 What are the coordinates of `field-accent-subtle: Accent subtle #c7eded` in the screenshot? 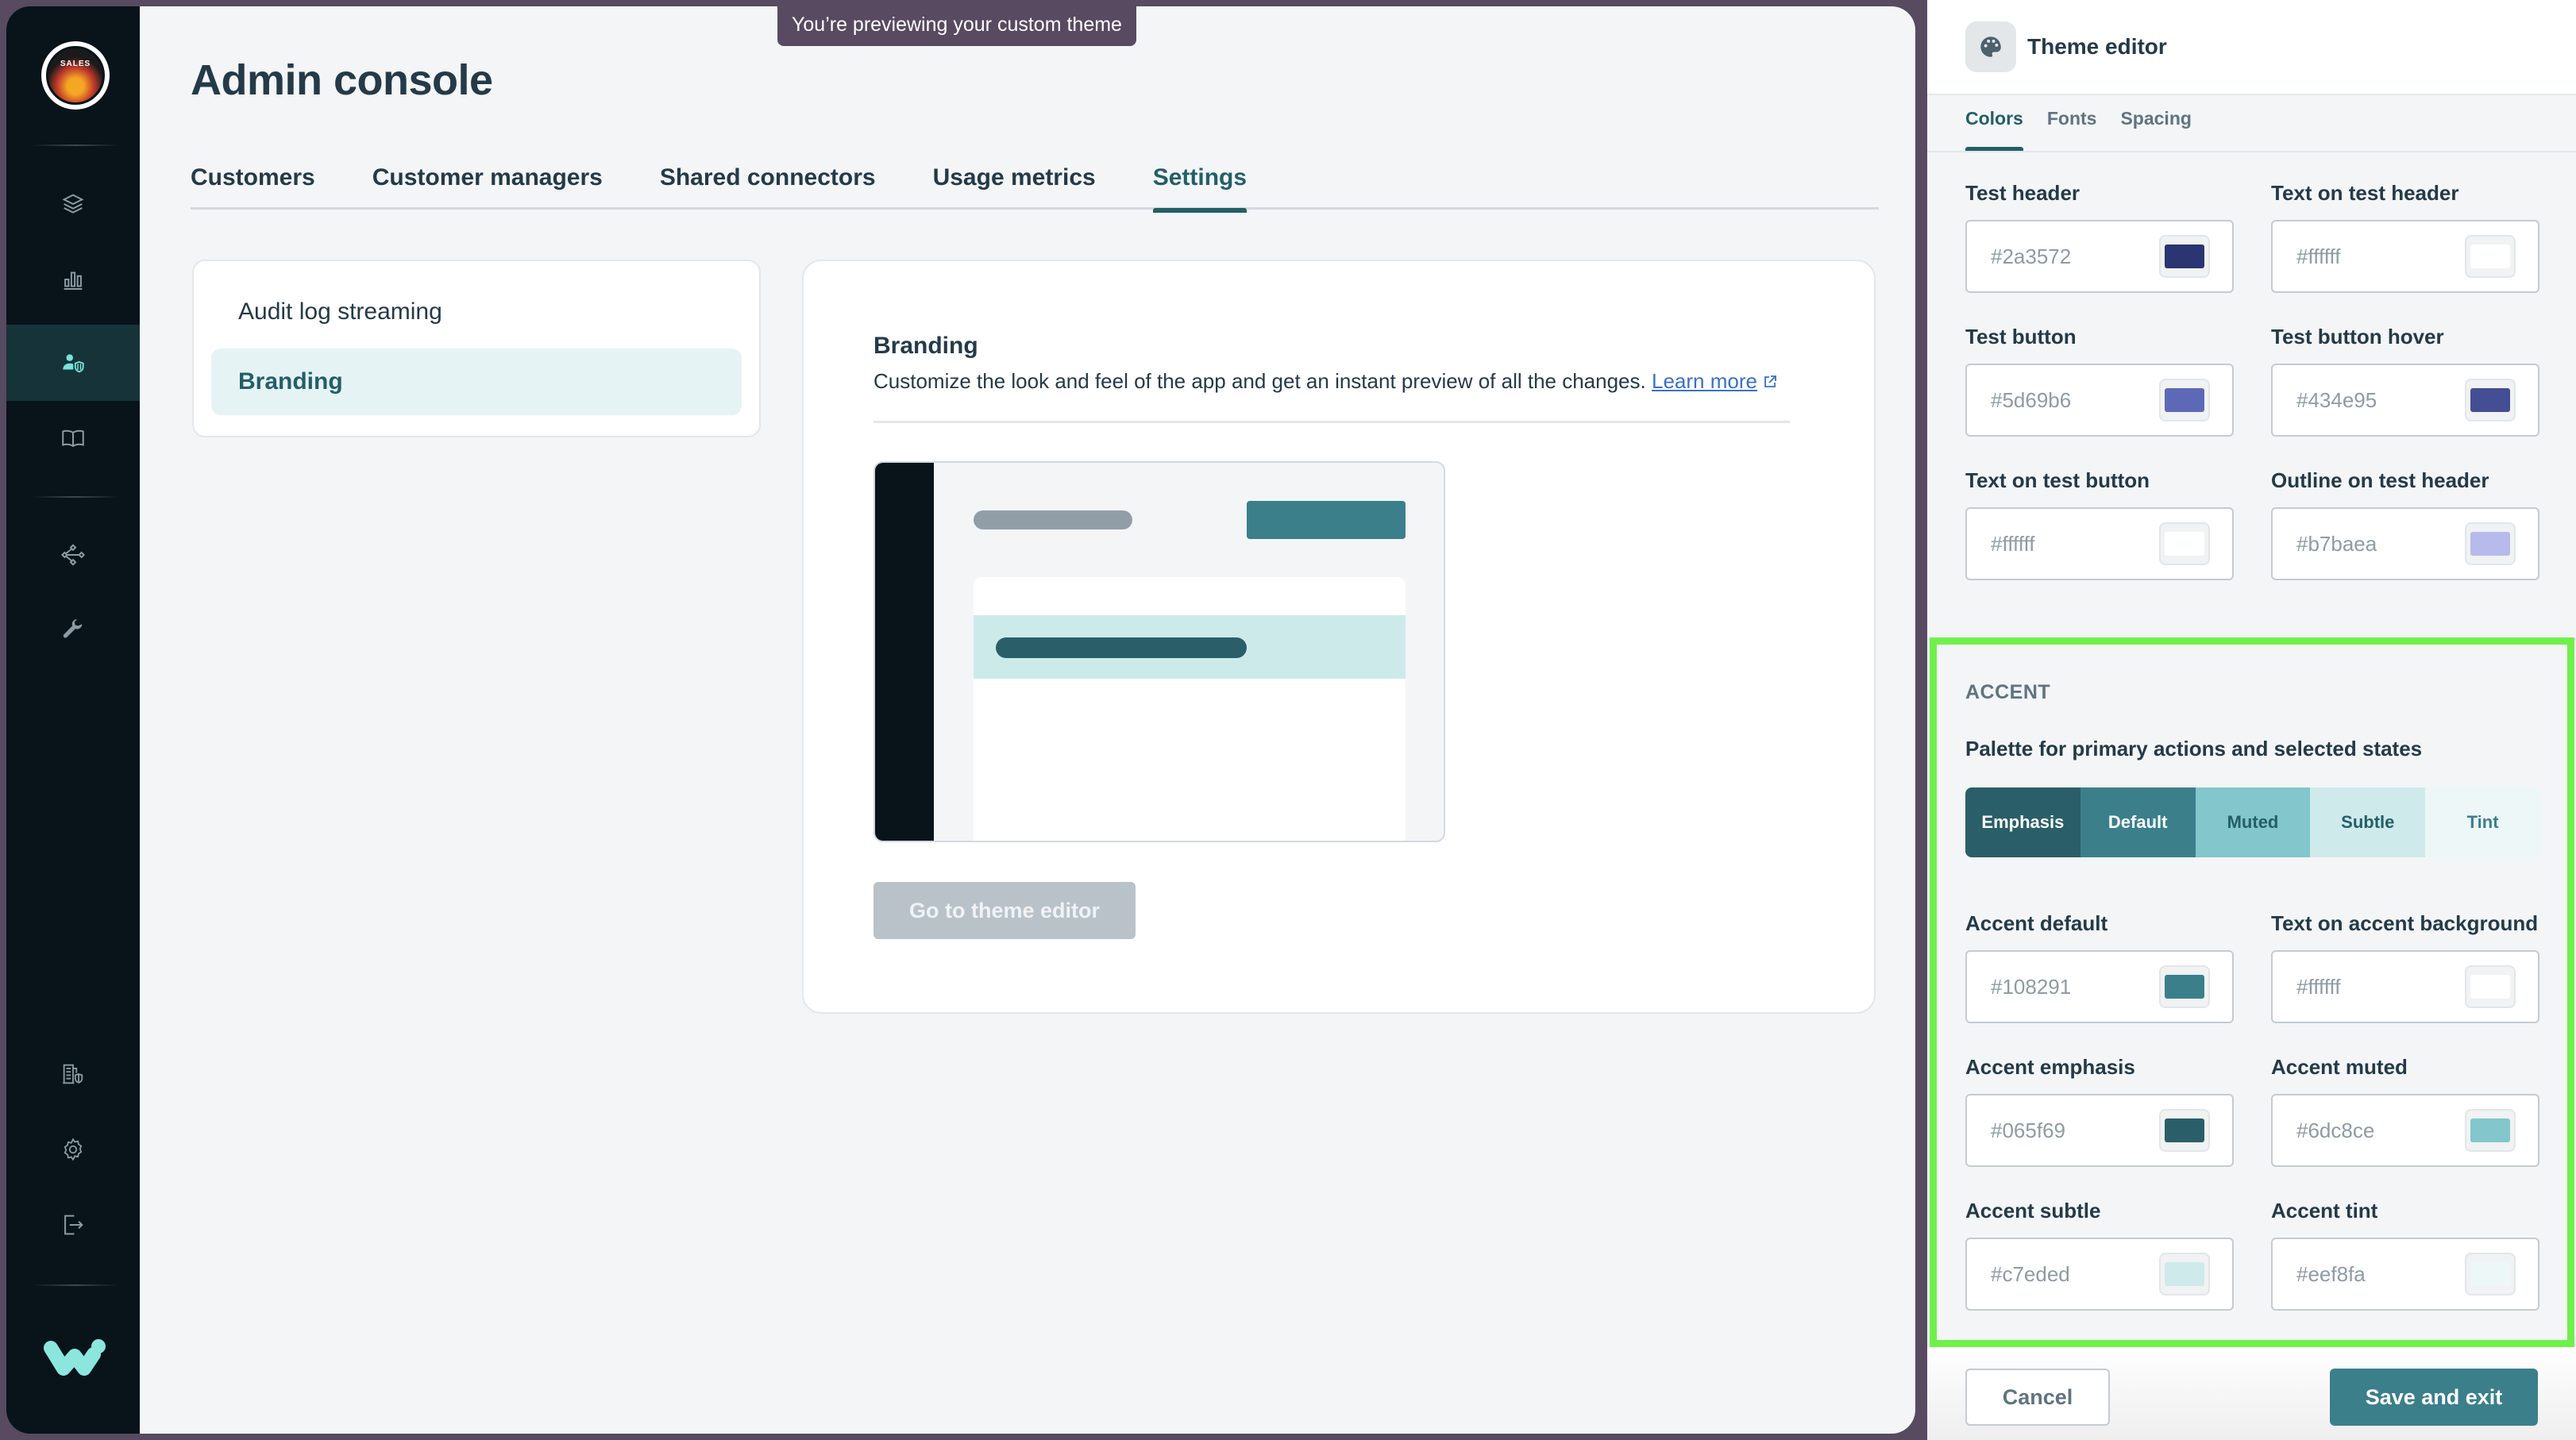 It's located at (2099, 1255).